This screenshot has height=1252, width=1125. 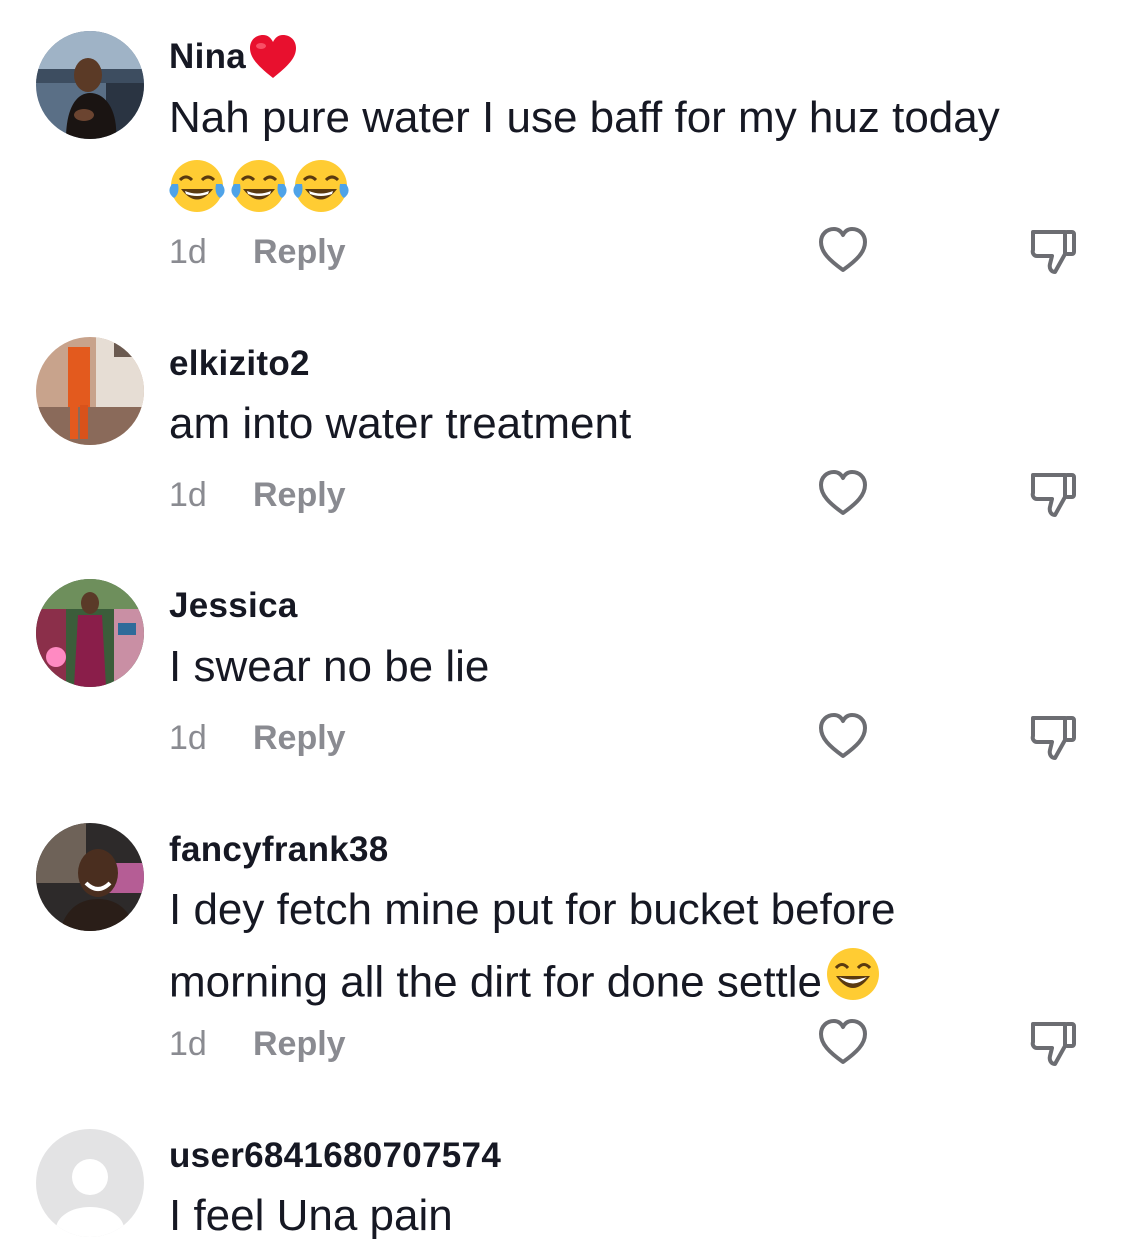 I want to click on default-avatar-icon, so click(x=90, y=1183).